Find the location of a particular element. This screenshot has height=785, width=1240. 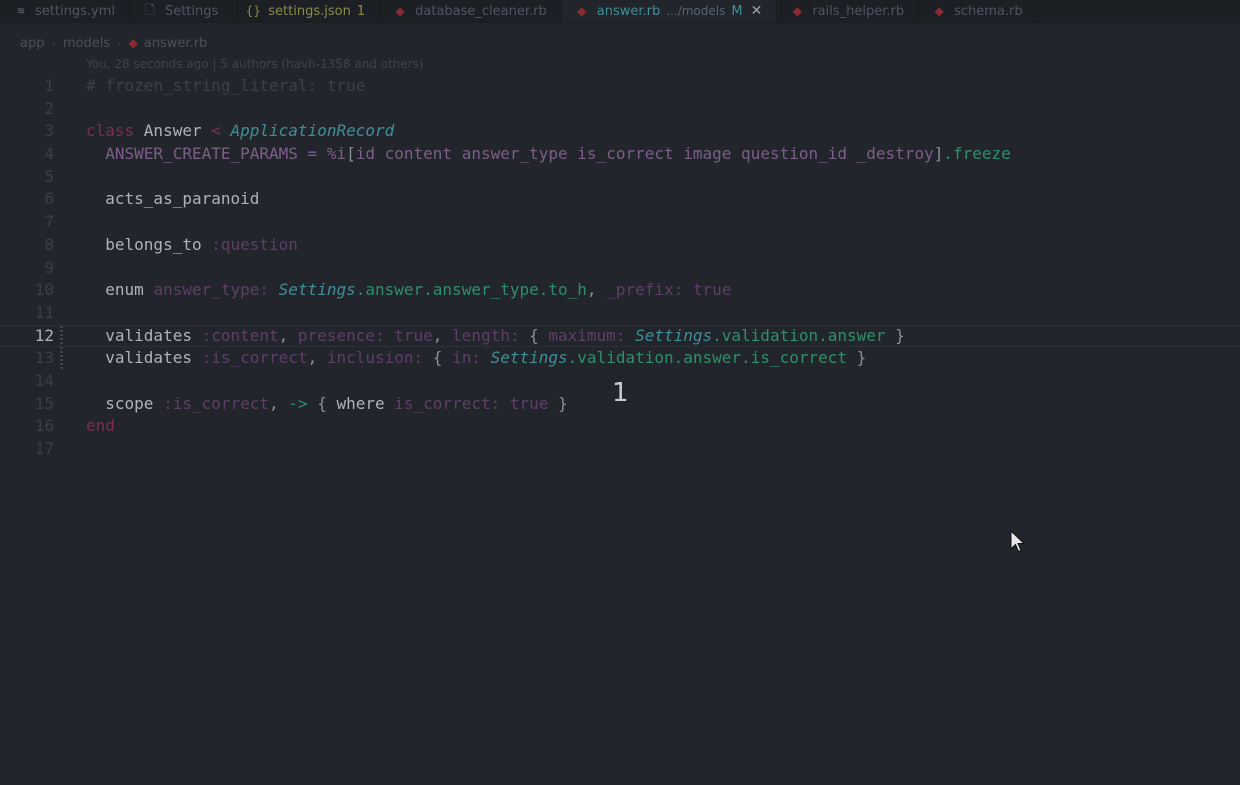

line-number: 12 is located at coordinates (44, 335).